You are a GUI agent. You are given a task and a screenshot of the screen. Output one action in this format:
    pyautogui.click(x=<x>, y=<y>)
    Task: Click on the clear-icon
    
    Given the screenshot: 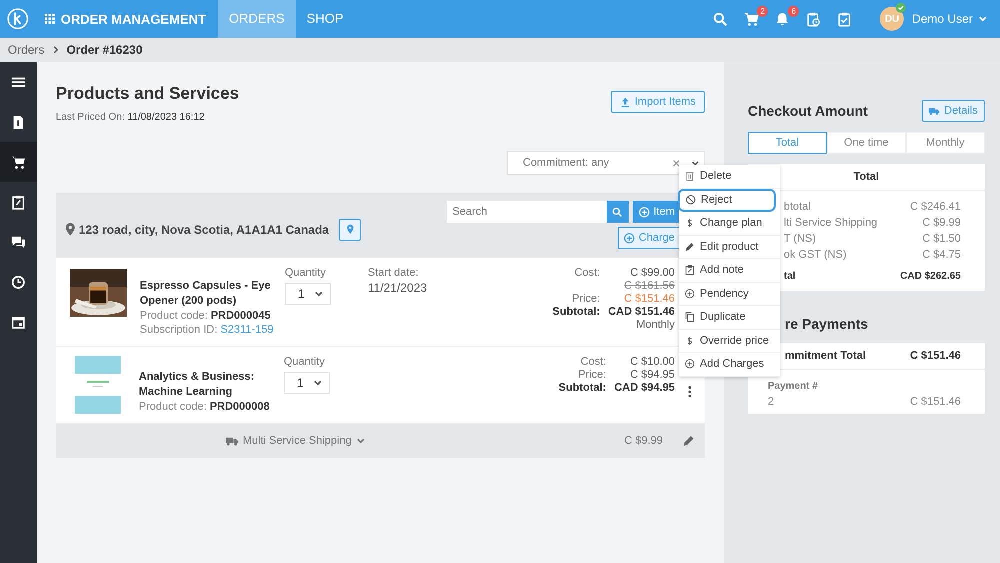 What is the action you would take?
    pyautogui.click(x=676, y=163)
    